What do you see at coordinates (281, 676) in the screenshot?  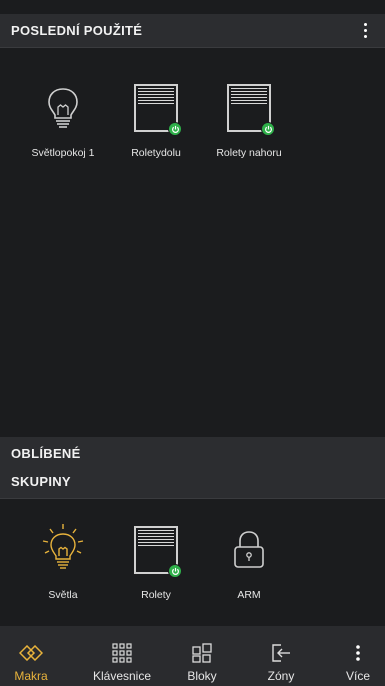 I see `nav-label: Zóny` at bounding box center [281, 676].